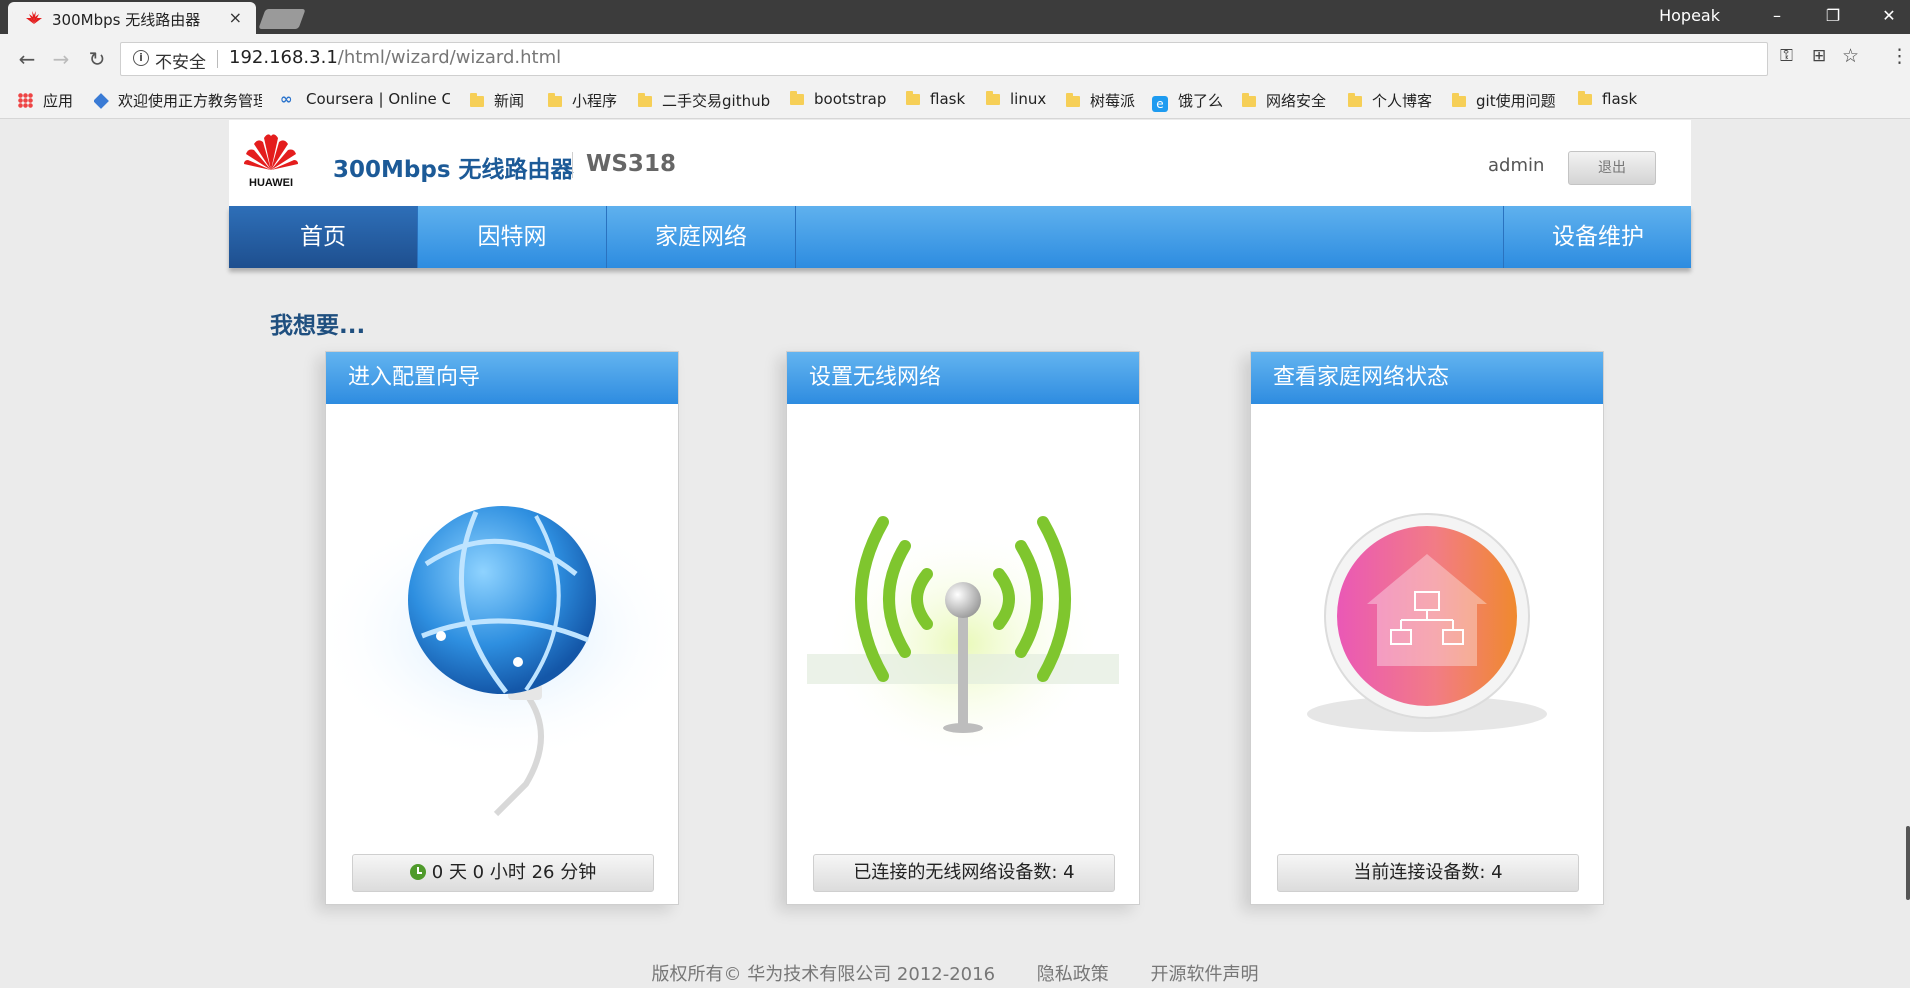  I want to click on card-title: 查看家庭网络状态, so click(1427, 378).